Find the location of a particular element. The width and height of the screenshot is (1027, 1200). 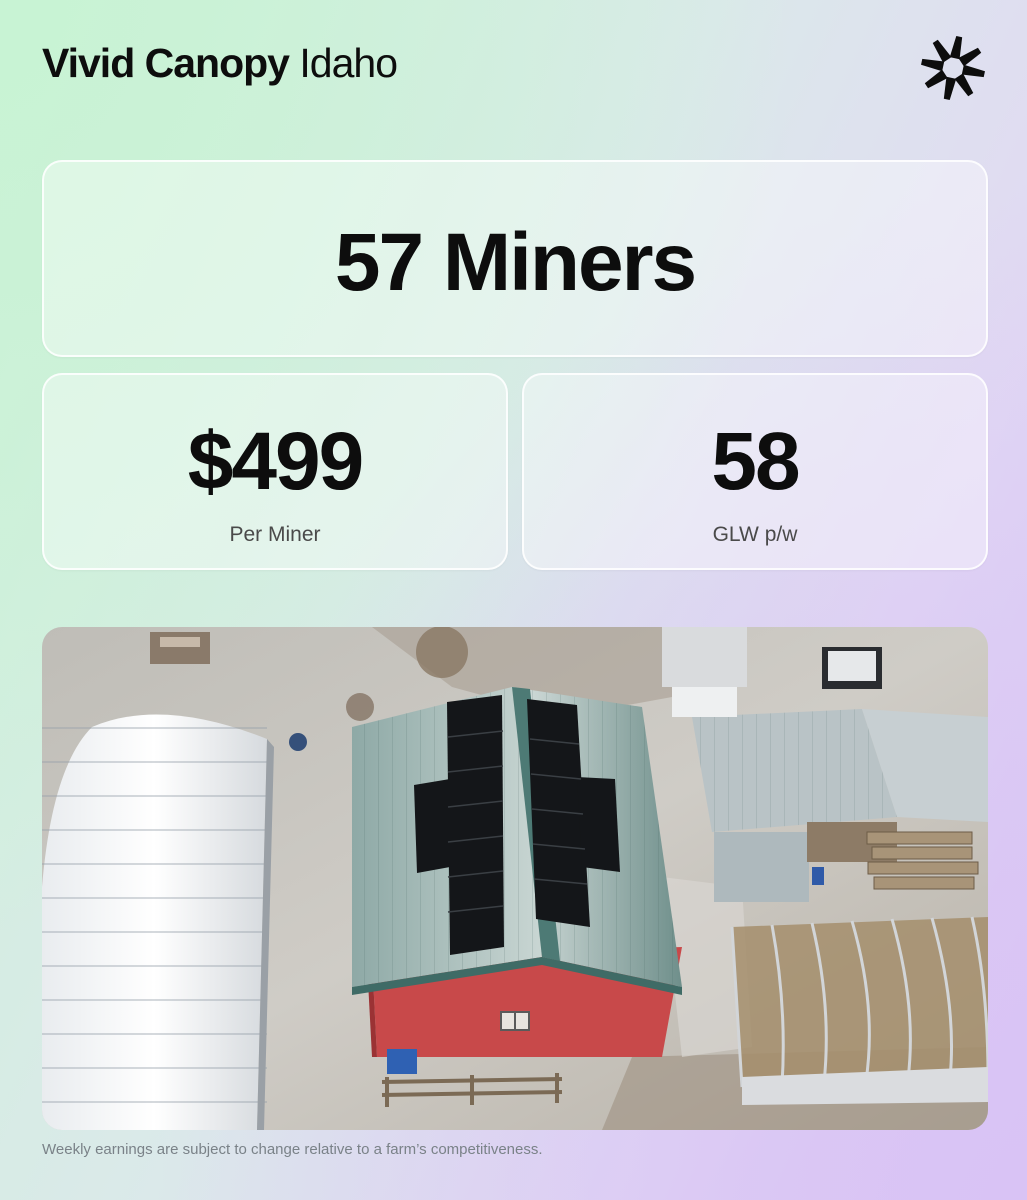

glw-value: 58 is located at coordinates (755, 461).